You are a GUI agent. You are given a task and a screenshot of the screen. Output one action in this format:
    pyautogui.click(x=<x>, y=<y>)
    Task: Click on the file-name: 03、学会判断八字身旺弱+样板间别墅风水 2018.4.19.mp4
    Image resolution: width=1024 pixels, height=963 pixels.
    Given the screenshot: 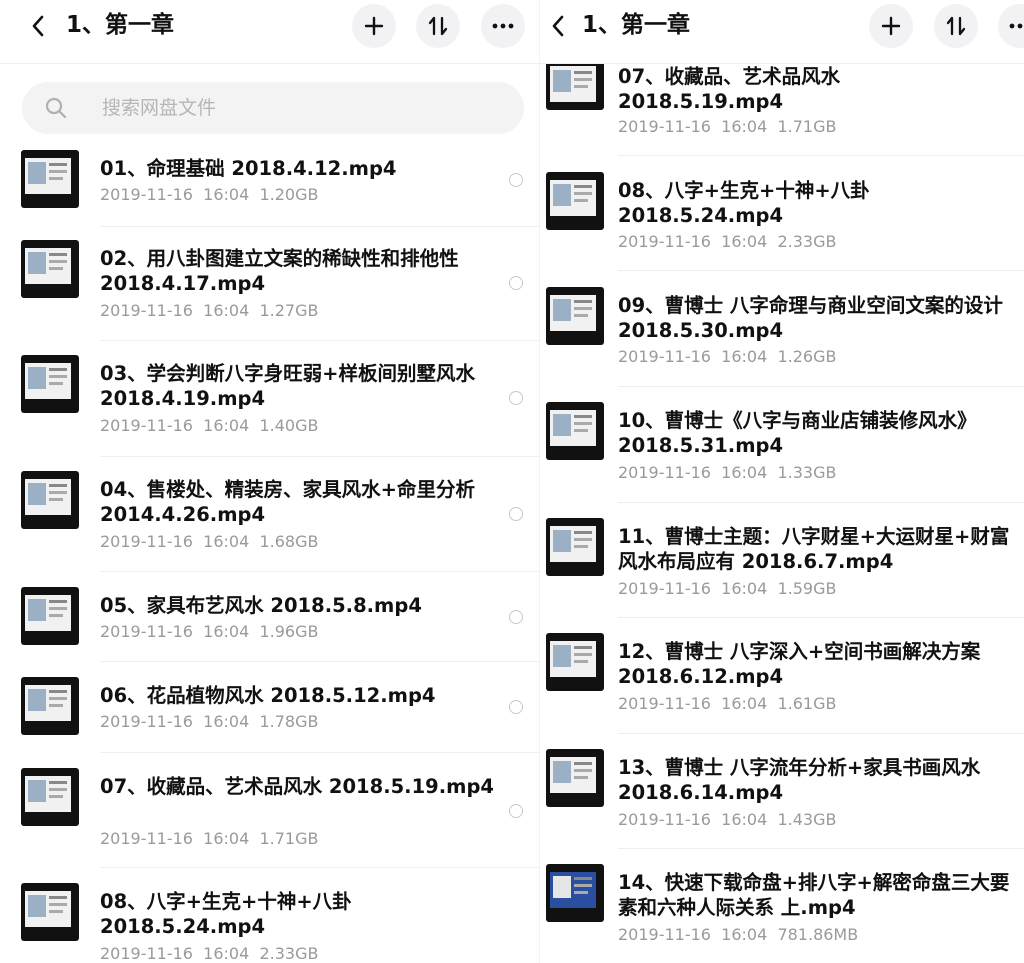 What is the action you would take?
    pyautogui.click(x=287, y=386)
    